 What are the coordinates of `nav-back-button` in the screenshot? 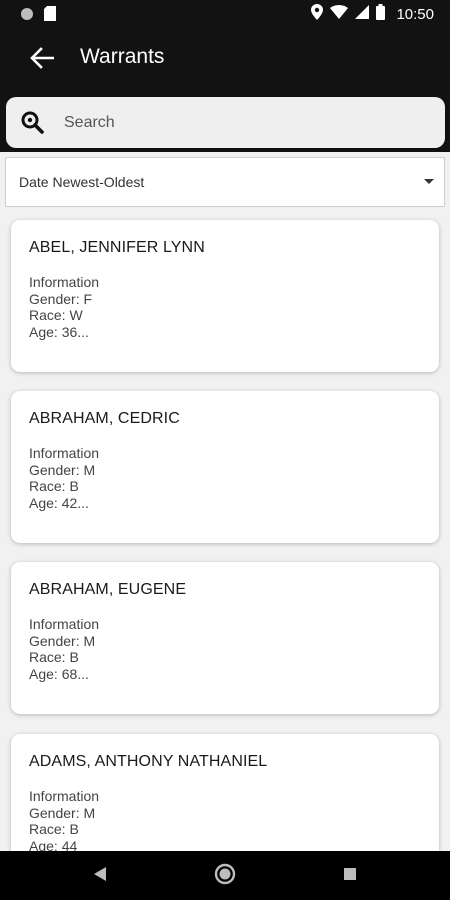 It's located at (100, 876).